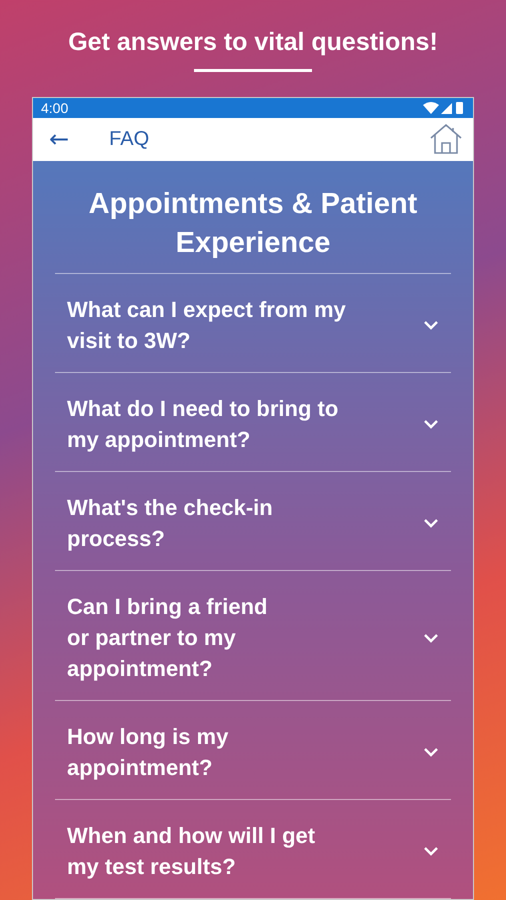  Describe the element at coordinates (253, 521) in the screenshot. I see `faq-item: What's the check-in process?` at that location.